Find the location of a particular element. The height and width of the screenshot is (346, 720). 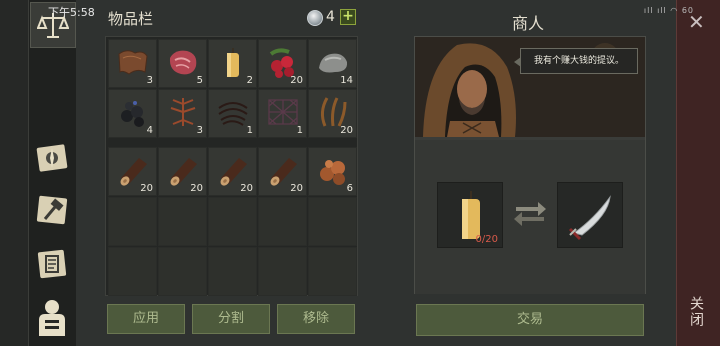

split-button: 分割 is located at coordinates (231, 319).